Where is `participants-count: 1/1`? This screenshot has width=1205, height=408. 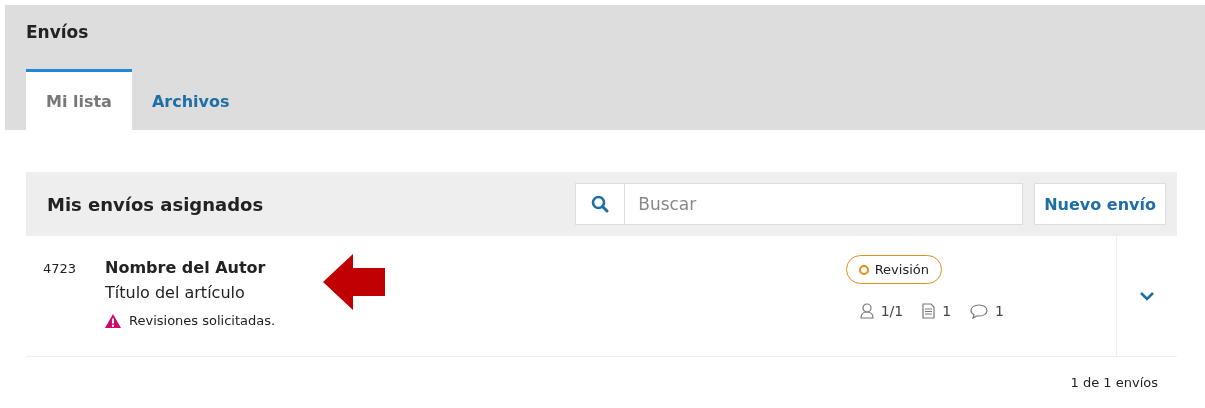
participants-count: 1/1 is located at coordinates (892, 311).